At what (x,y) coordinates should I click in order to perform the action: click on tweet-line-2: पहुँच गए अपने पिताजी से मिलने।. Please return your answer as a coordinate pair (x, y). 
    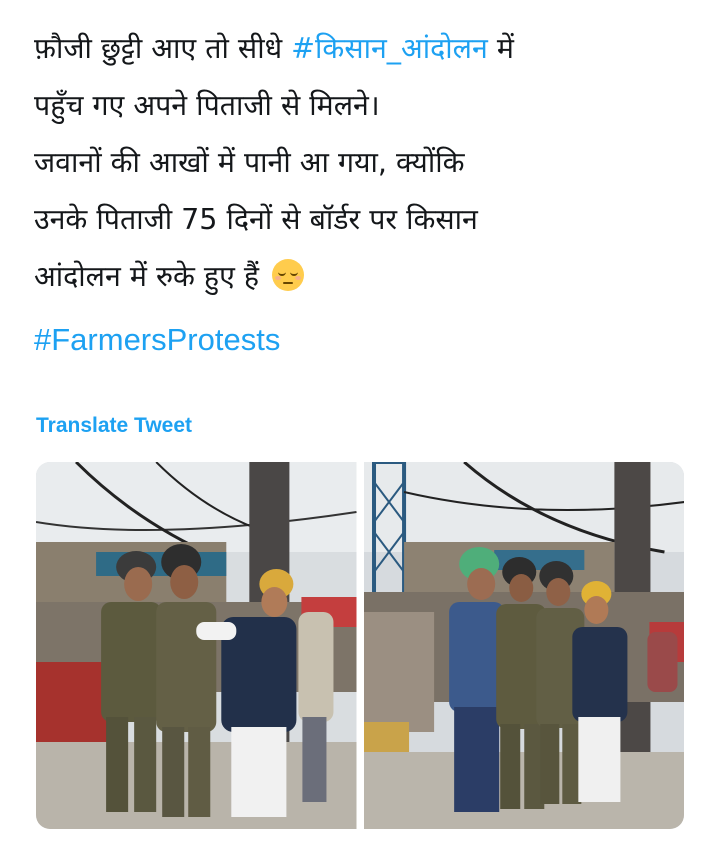
    Looking at the image, I should click on (207, 105).